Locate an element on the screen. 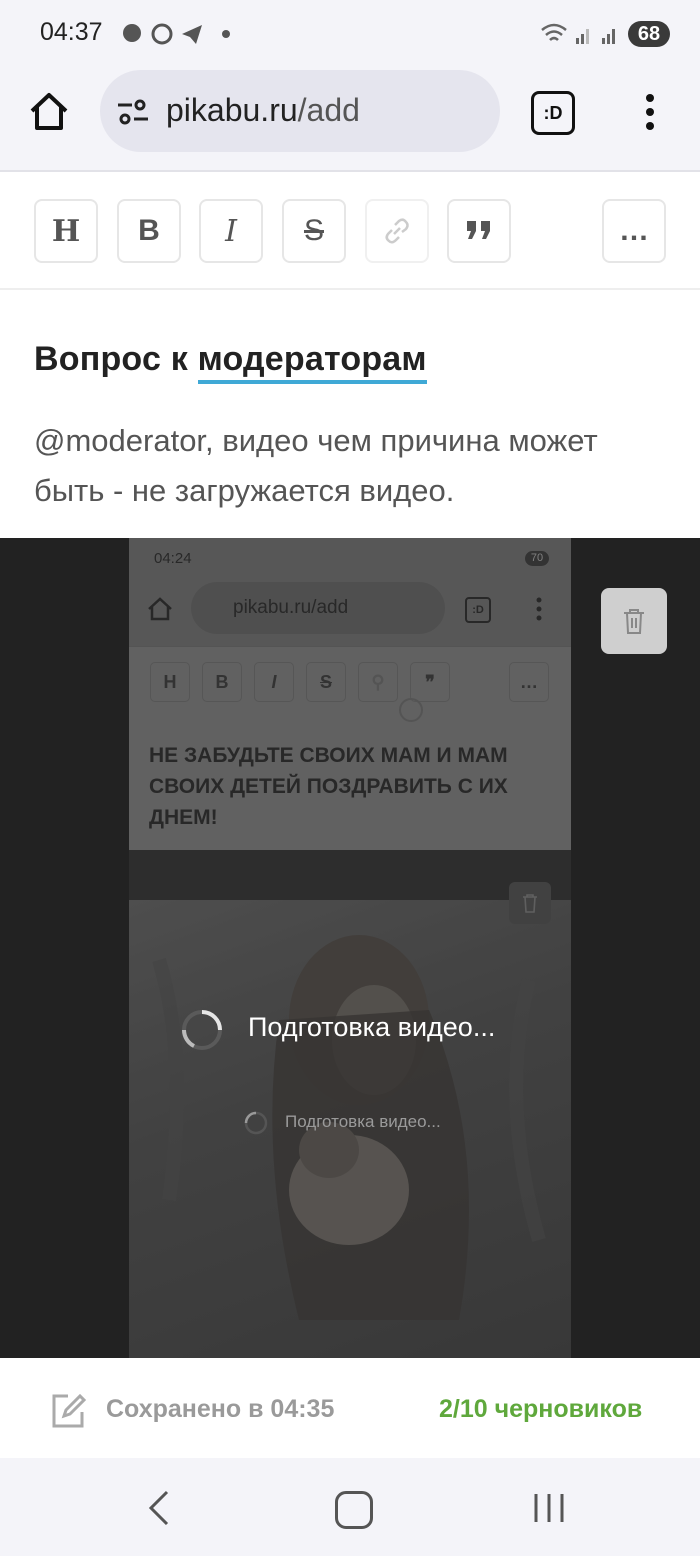  home-nav-icon is located at coordinates (354, 1510).